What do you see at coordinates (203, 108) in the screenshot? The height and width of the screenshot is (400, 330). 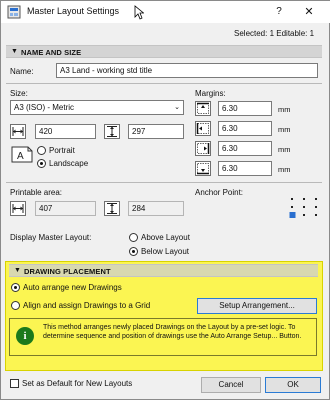 I see `top-margin-icon` at bounding box center [203, 108].